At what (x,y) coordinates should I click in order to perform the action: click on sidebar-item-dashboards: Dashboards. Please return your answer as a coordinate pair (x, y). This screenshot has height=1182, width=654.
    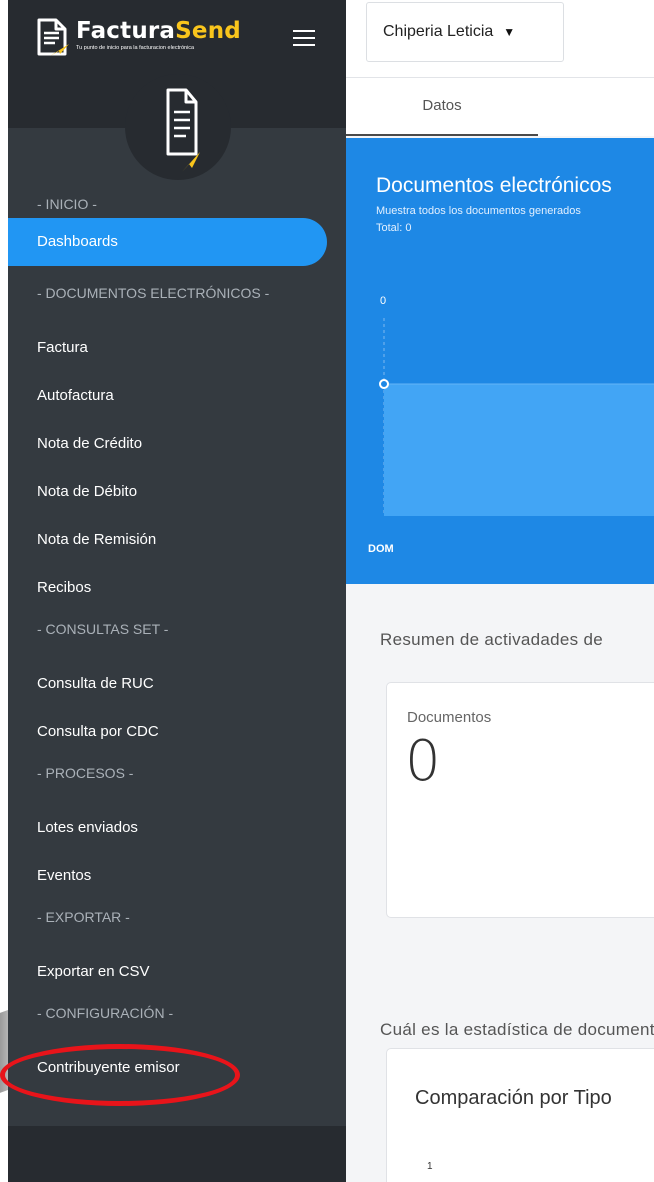
    Looking at the image, I should click on (167, 242).